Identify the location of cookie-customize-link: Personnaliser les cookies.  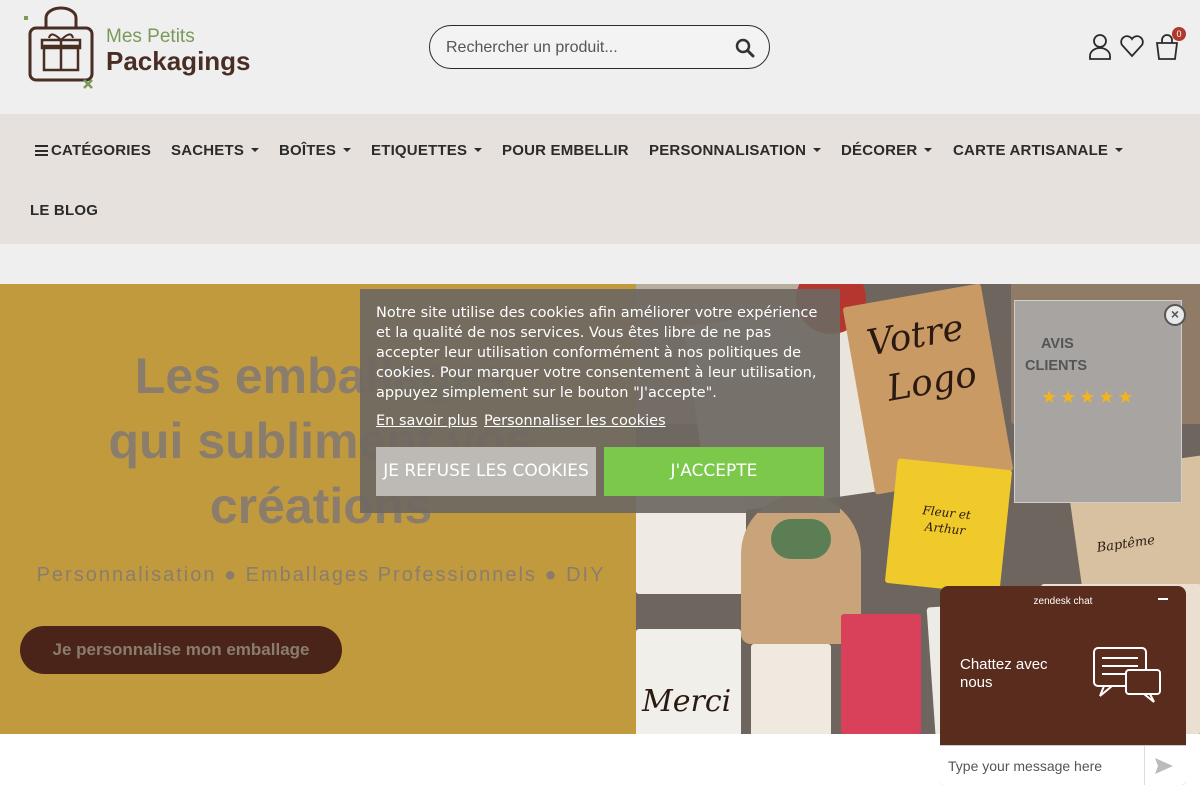
(575, 421).